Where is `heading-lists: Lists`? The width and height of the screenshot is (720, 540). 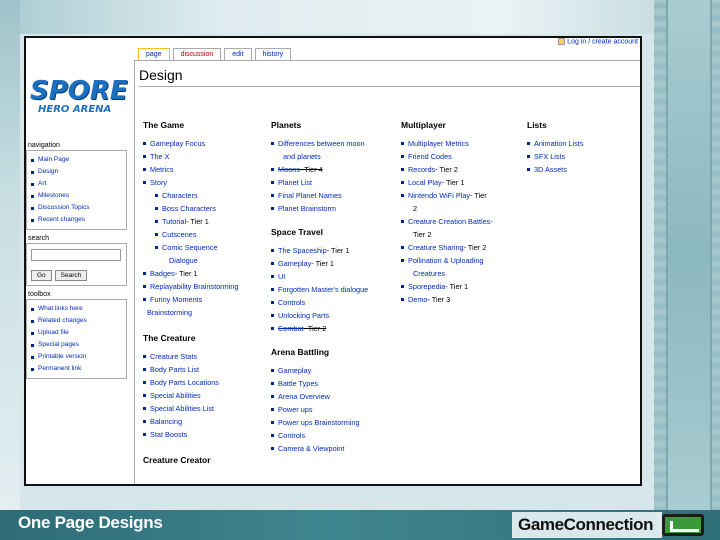 heading-lists: Lists is located at coordinates (537, 125).